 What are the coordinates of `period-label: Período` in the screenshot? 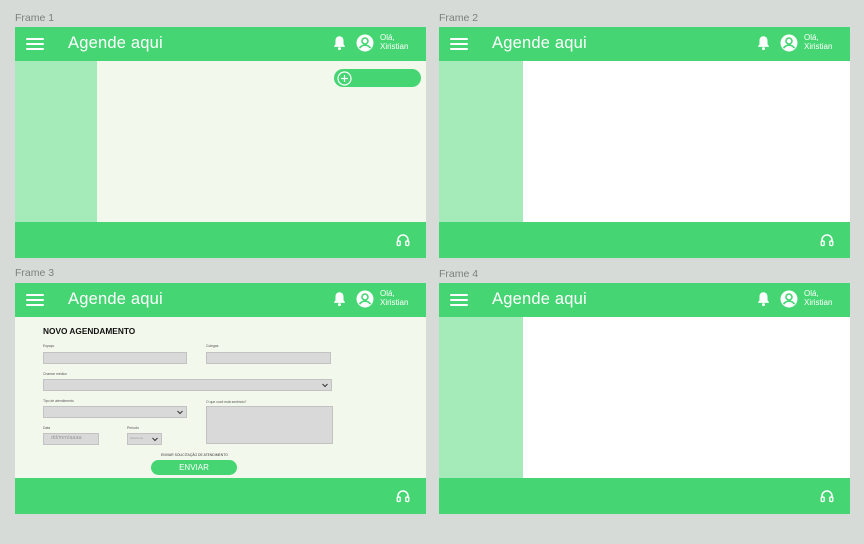 It's located at (133, 428).